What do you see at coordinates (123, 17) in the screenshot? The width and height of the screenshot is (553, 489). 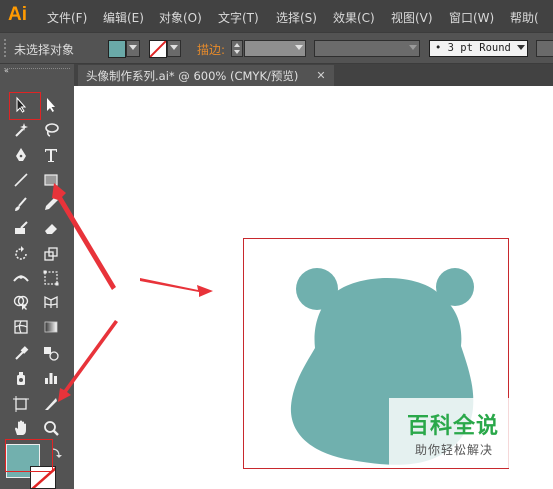 I see `menu-edit: 编辑(E)` at bounding box center [123, 17].